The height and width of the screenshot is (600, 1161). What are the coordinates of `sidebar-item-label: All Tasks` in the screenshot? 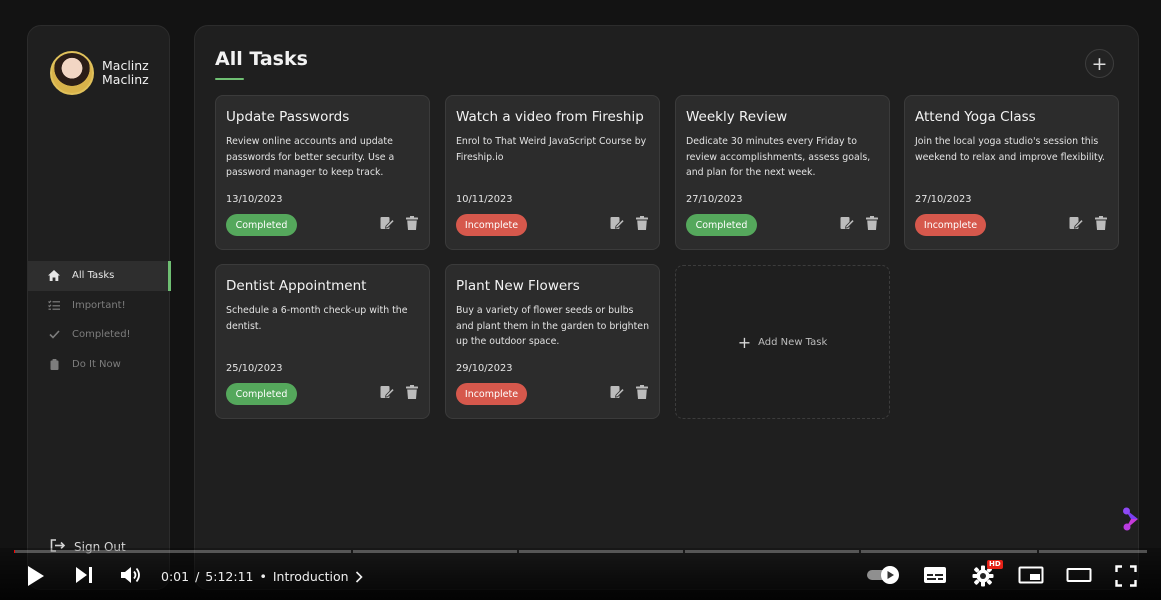 It's located at (93, 276).